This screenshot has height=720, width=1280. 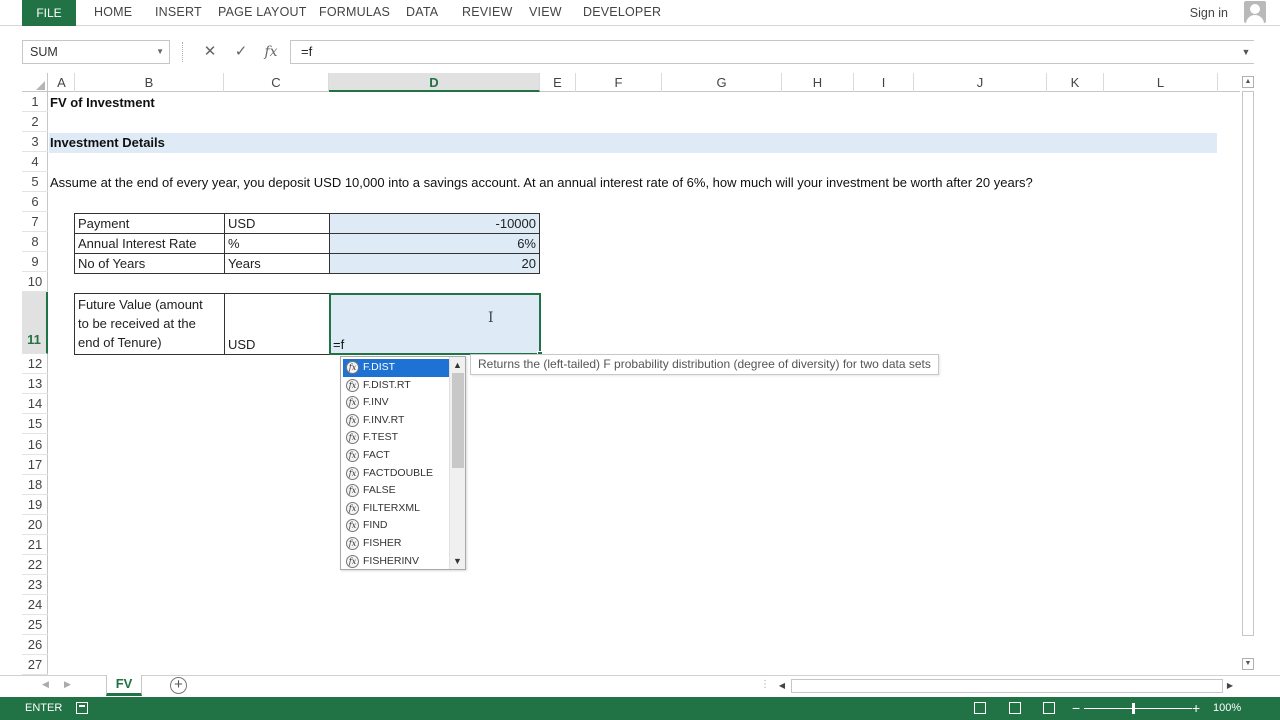 I want to click on column-header-e: E, so click(x=558, y=82).